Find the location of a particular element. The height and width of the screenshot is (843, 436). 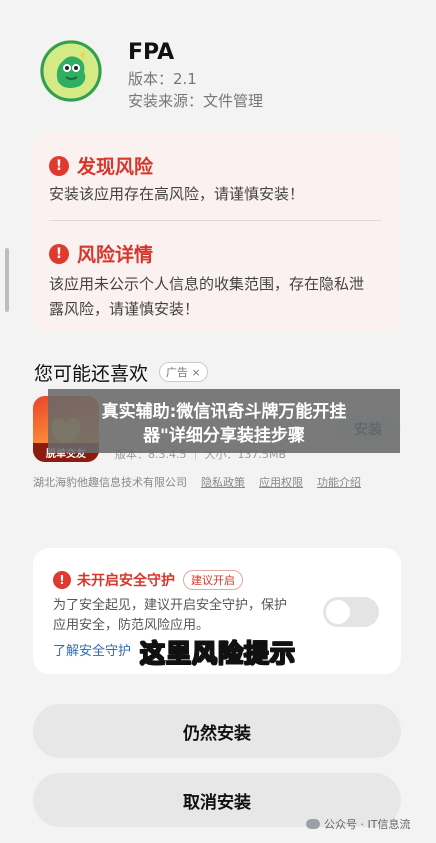

developer-row: 湖北海豹他趣信息技术有限公司 隐私政策 应用权限 功能介绍 is located at coordinates (197, 482).